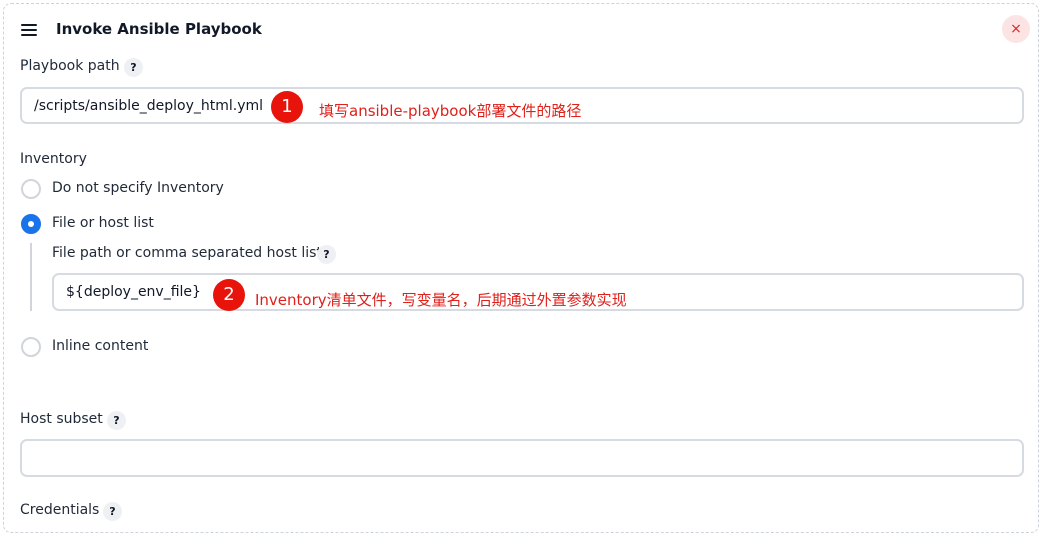 This screenshot has height=533, width=1044. Describe the element at coordinates (31, 277) in the screenshot. I see `nested-options-divider` at that location.